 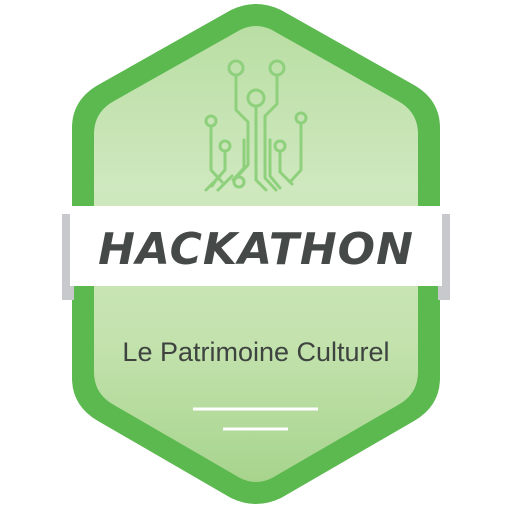 I want to click on badge-title: HACKATHON, so click(x=256, y=249).